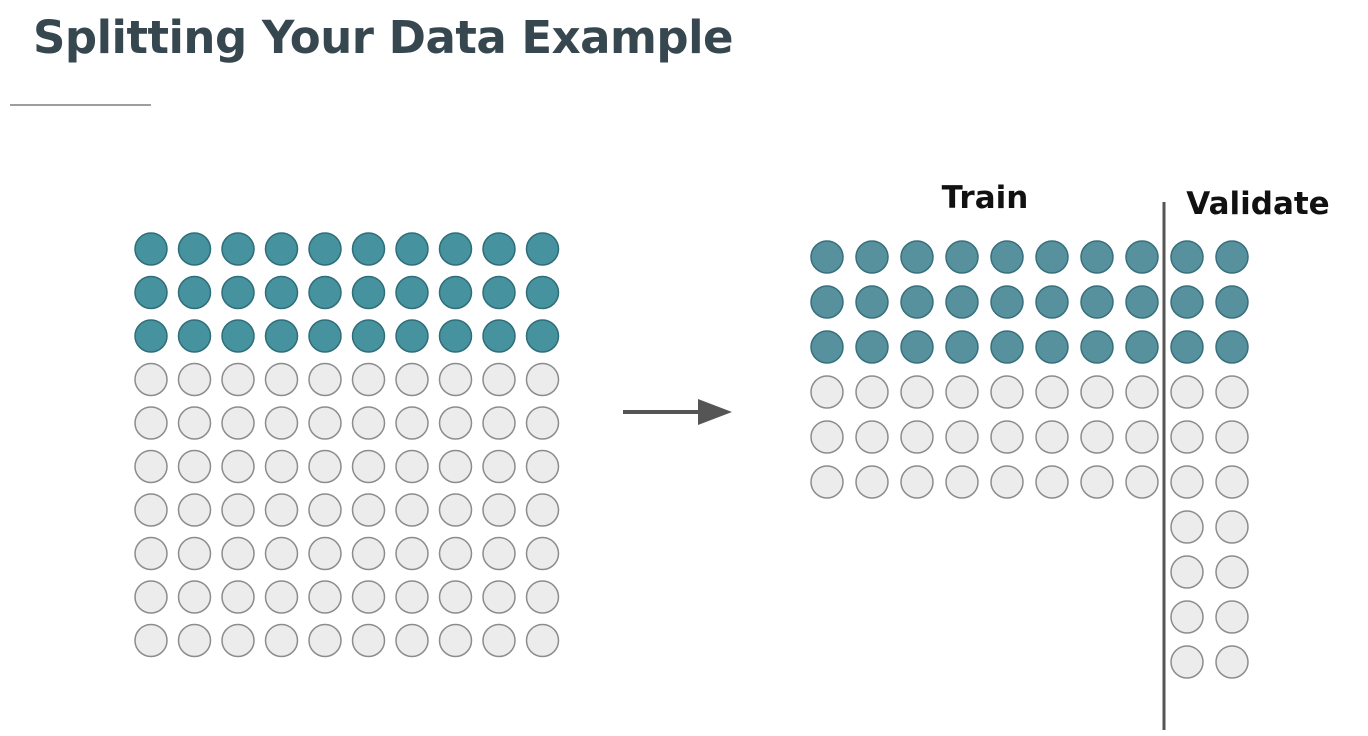 The width and height of the screenshot is (1368, 736). What do you see at coordinates (985, 198) in the screenshot?
I see `train-label: Train` at bounding box center [985, 198].